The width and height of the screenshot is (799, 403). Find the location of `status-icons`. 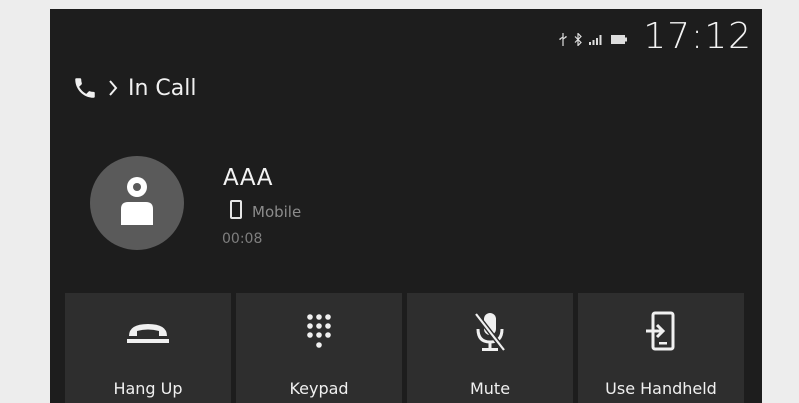

status-icons is located at coordinates (593, 39).